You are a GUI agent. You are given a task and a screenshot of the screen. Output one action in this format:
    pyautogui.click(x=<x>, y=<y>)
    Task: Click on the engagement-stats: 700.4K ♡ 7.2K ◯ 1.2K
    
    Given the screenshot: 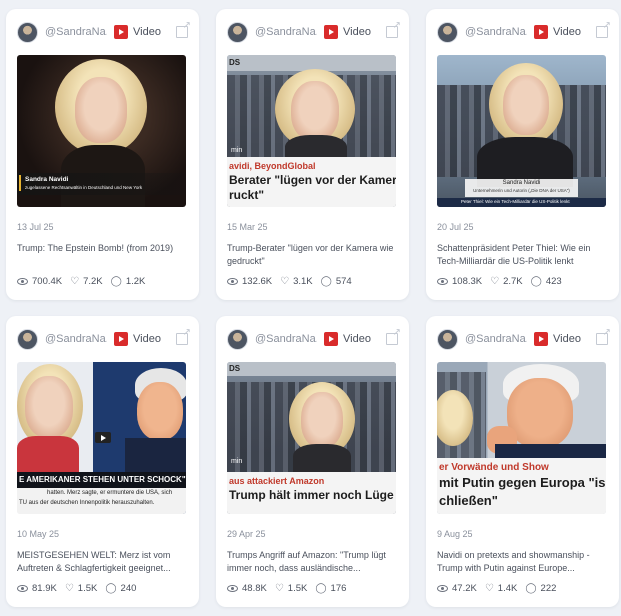 What is the action you would take?
    pyautogui.click(x=85, y=281)
    